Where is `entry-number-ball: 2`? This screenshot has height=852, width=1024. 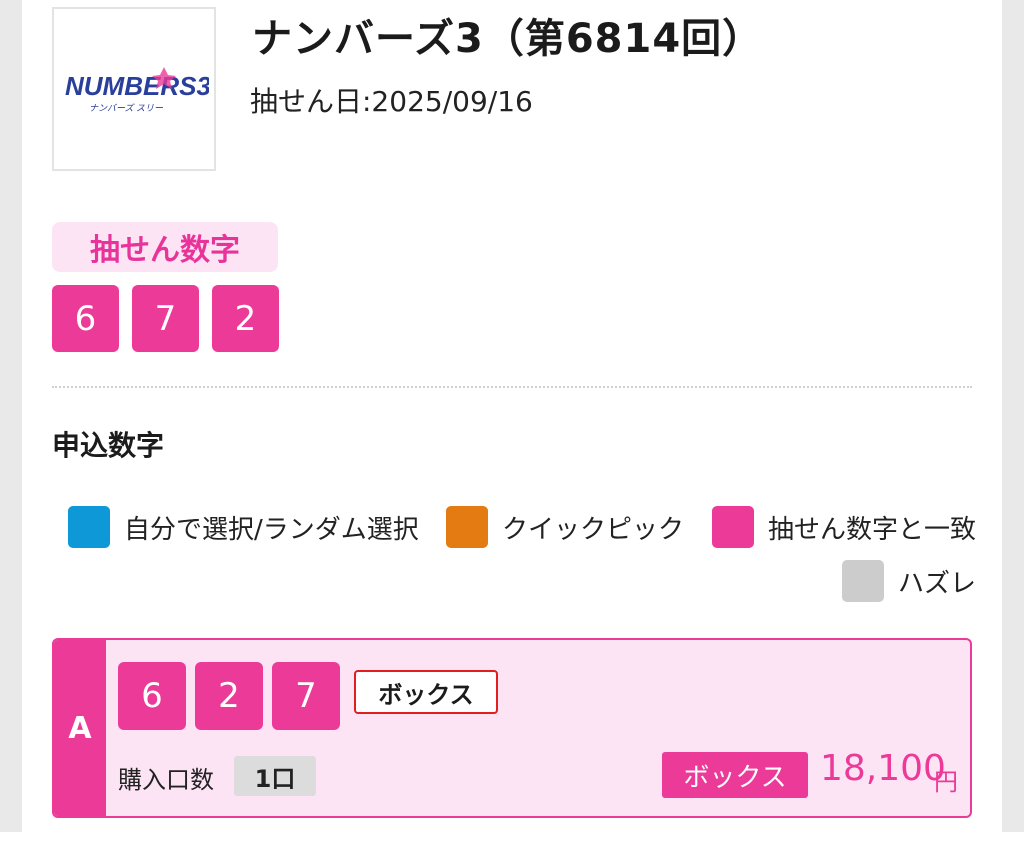
entry-number-ball: 2 is located at coordinates (229, 696).